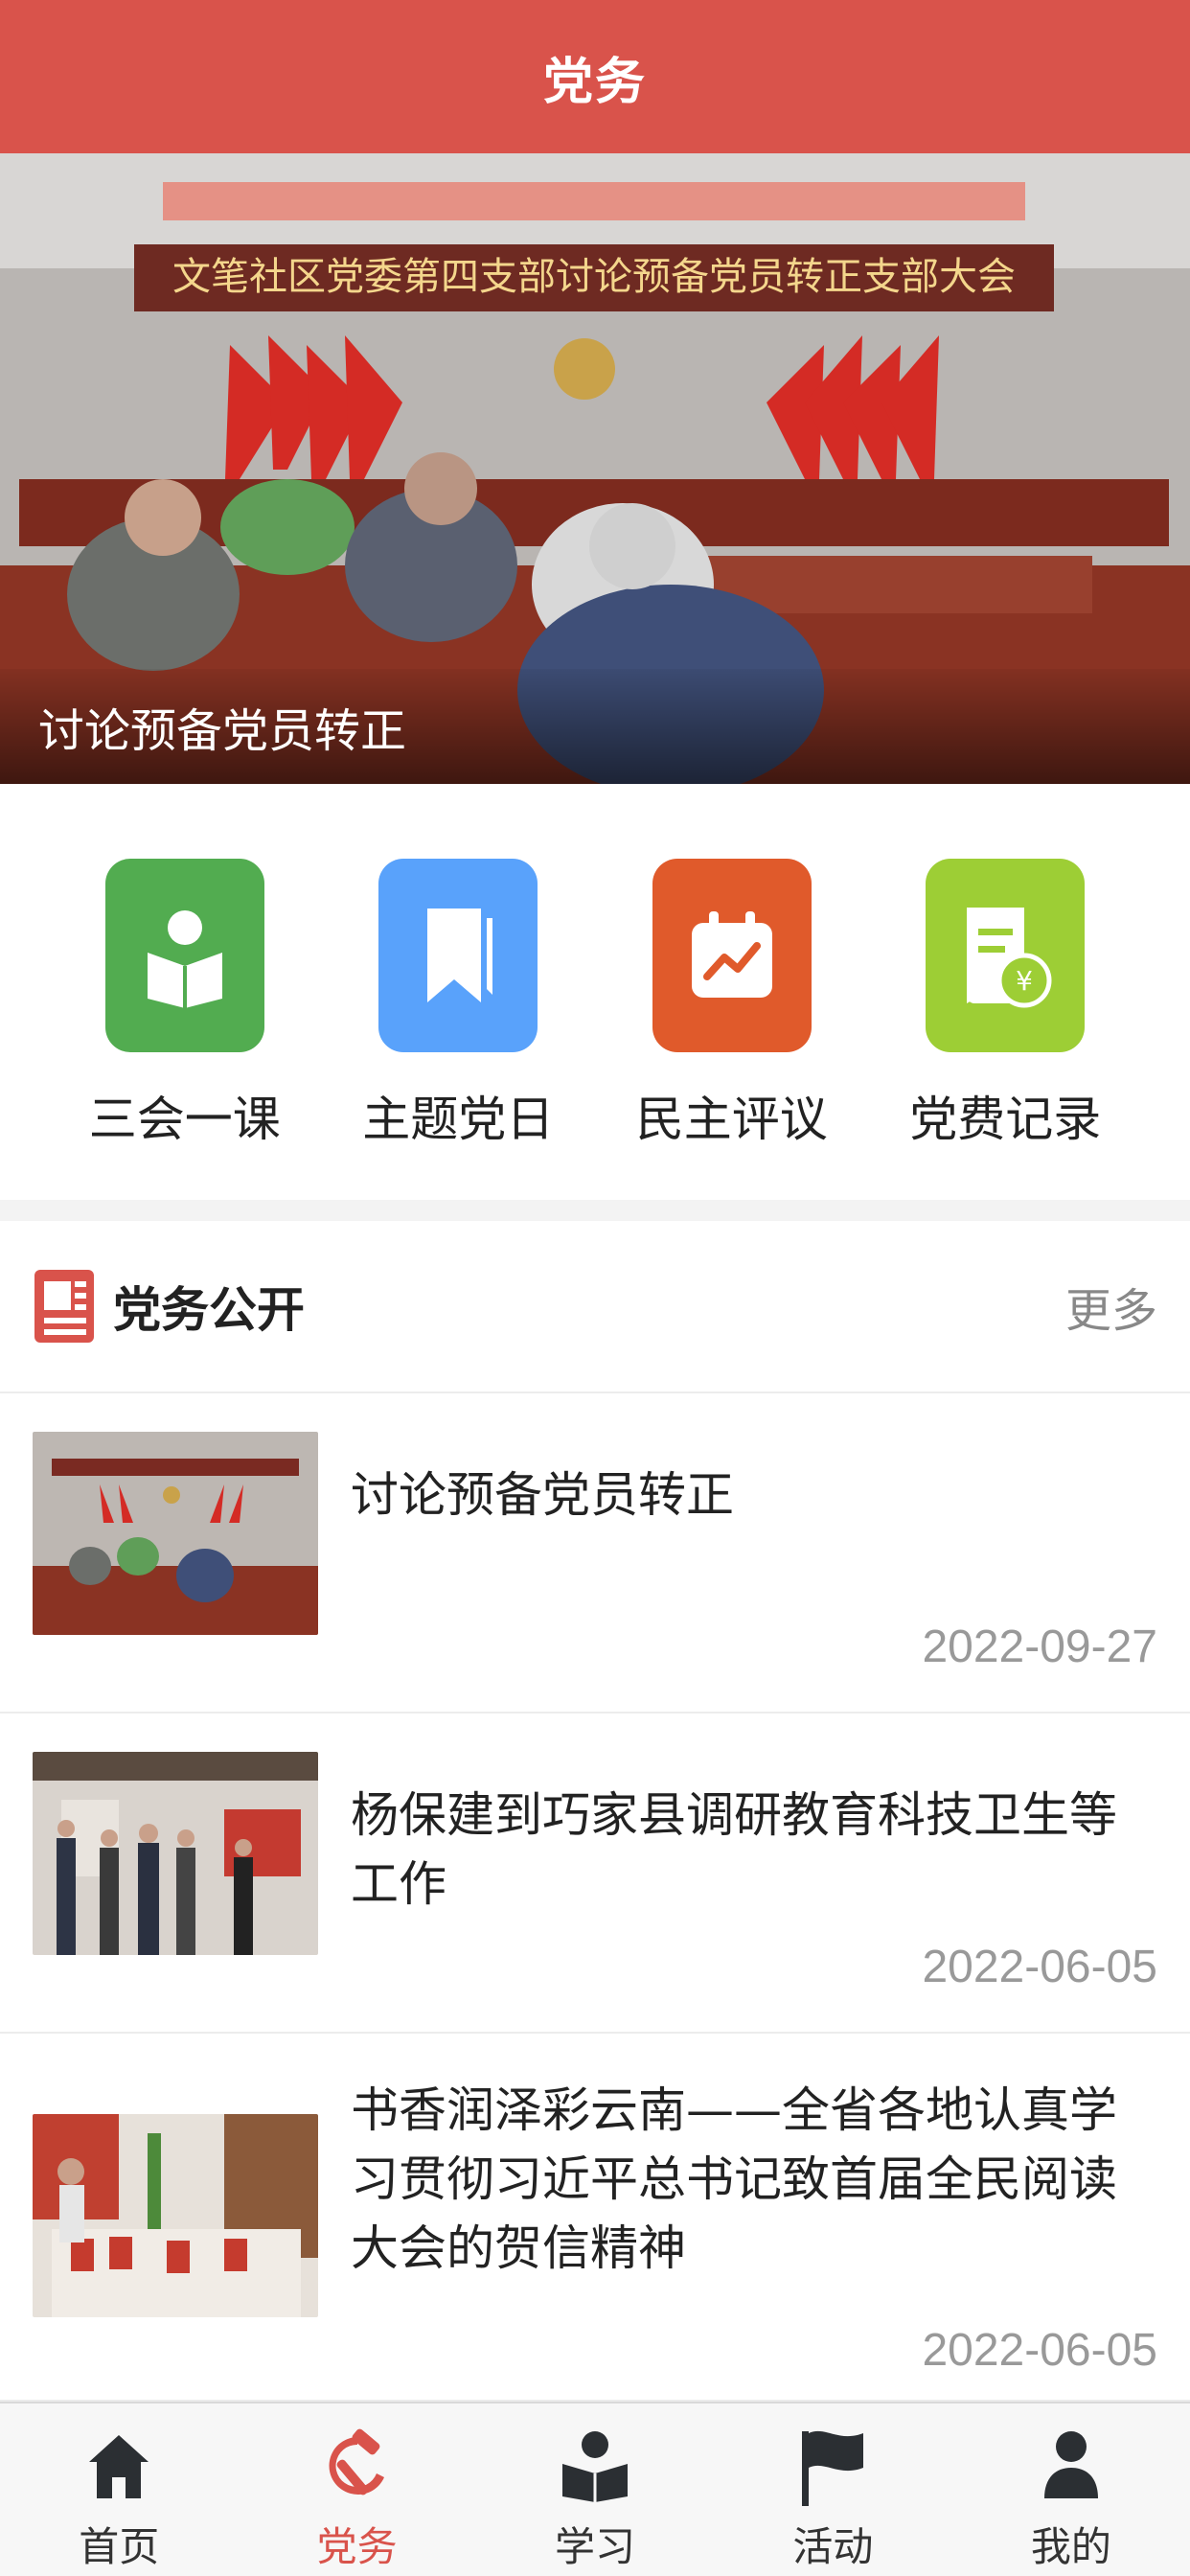  What do you see at coordinates (119, 2466) in the screenshot?
I see `home-icon` at bounding box center [119, 2466].